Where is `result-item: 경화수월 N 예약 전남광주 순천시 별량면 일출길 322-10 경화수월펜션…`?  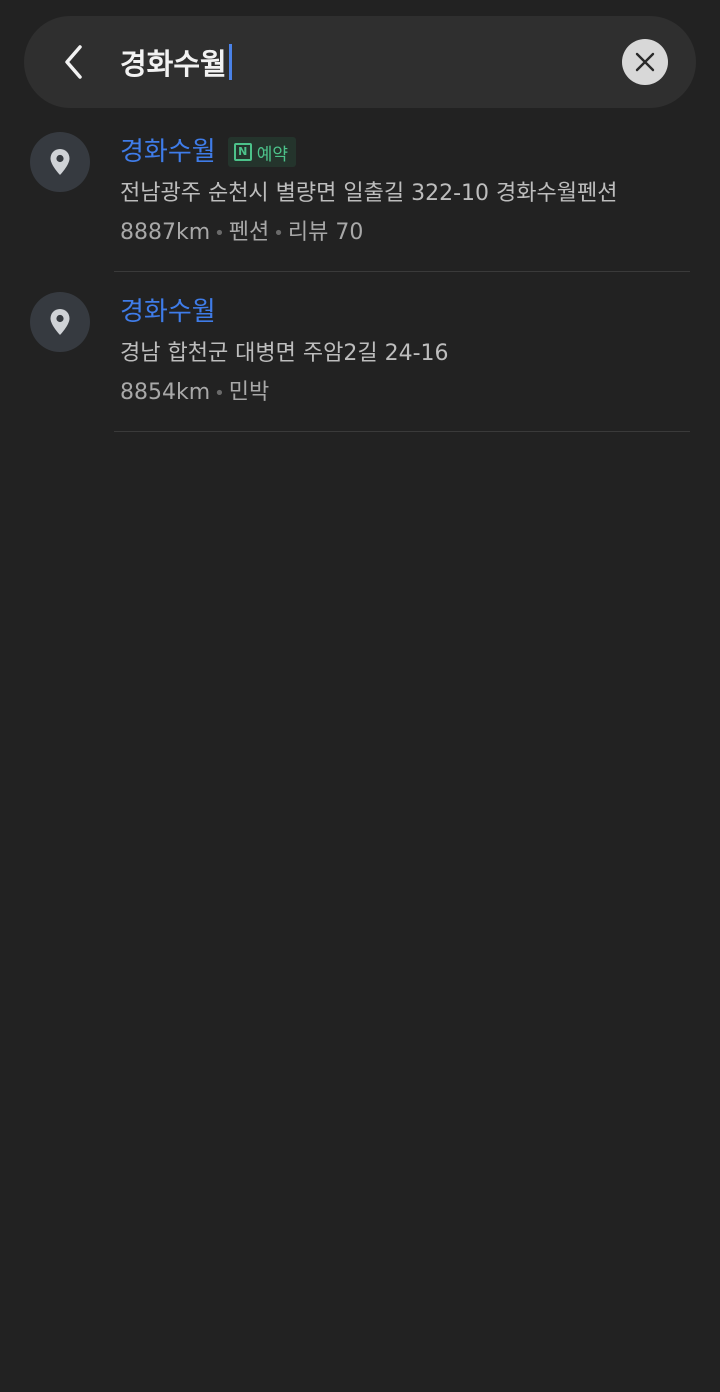 result-item: 경화수월 N 예약 전남광주 순천시 별량면 일출길 322-10 경화수월펜션… is located at coordinates (360, 192).